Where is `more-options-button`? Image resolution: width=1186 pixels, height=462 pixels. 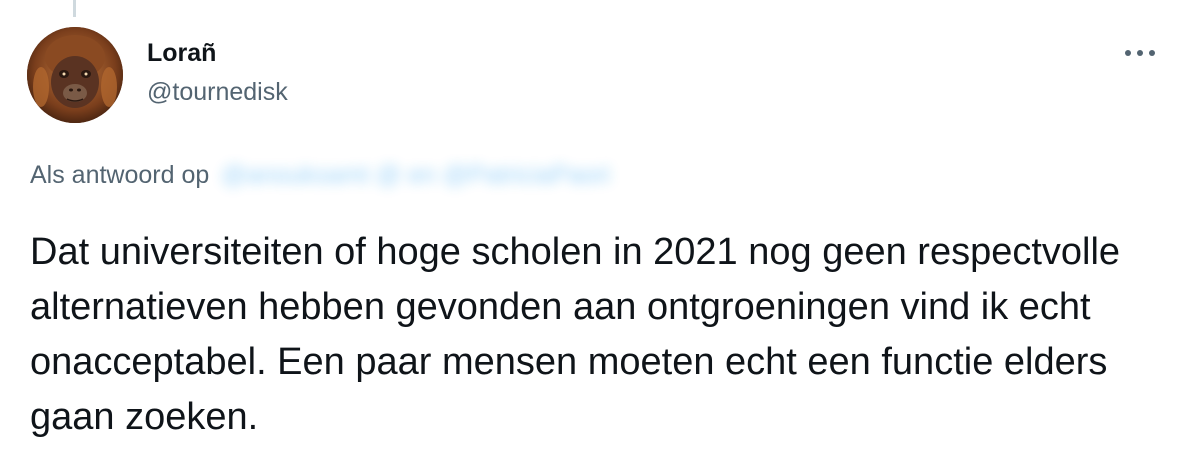 more-options-button is located at coordinates (1140, 53).